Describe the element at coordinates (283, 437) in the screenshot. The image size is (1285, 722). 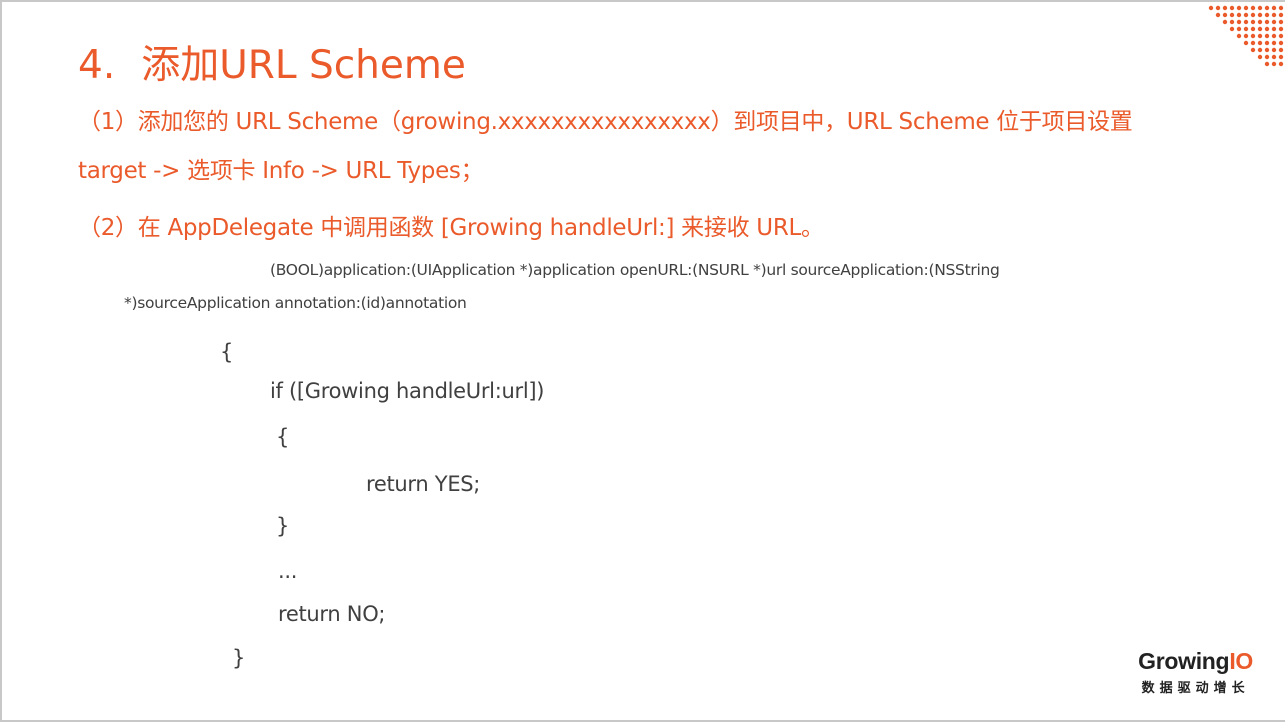
I see `code-line-5: {` at that location.